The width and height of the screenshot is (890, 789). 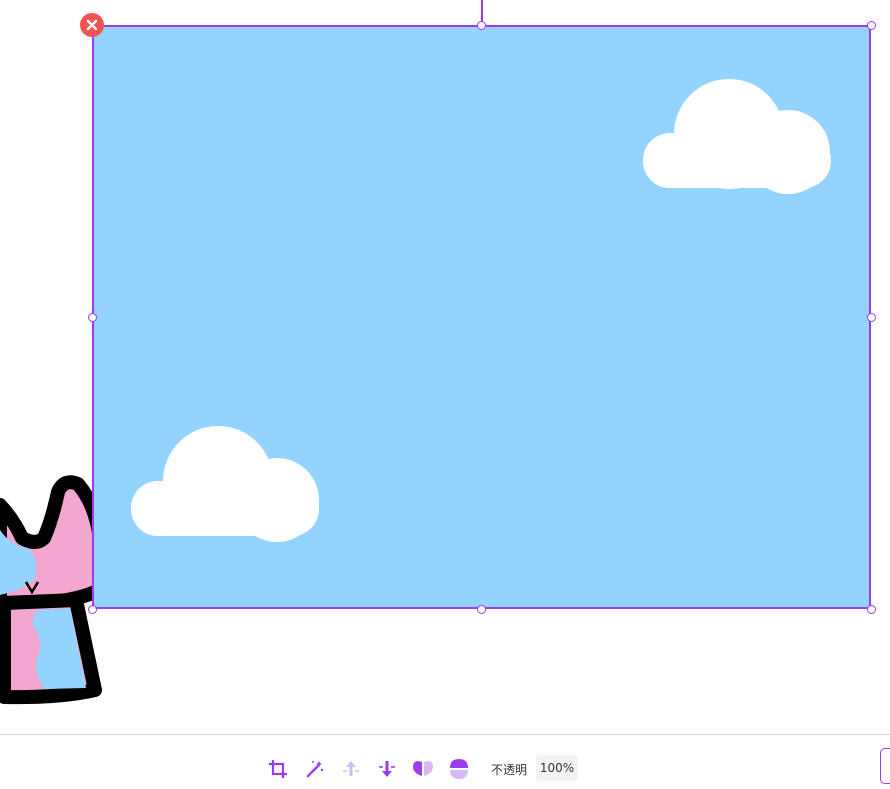 What do you see at coordinates (92, 609) in the screenshot?
I see `resize-handle-bottom-left` at bounding box center [92, 609].